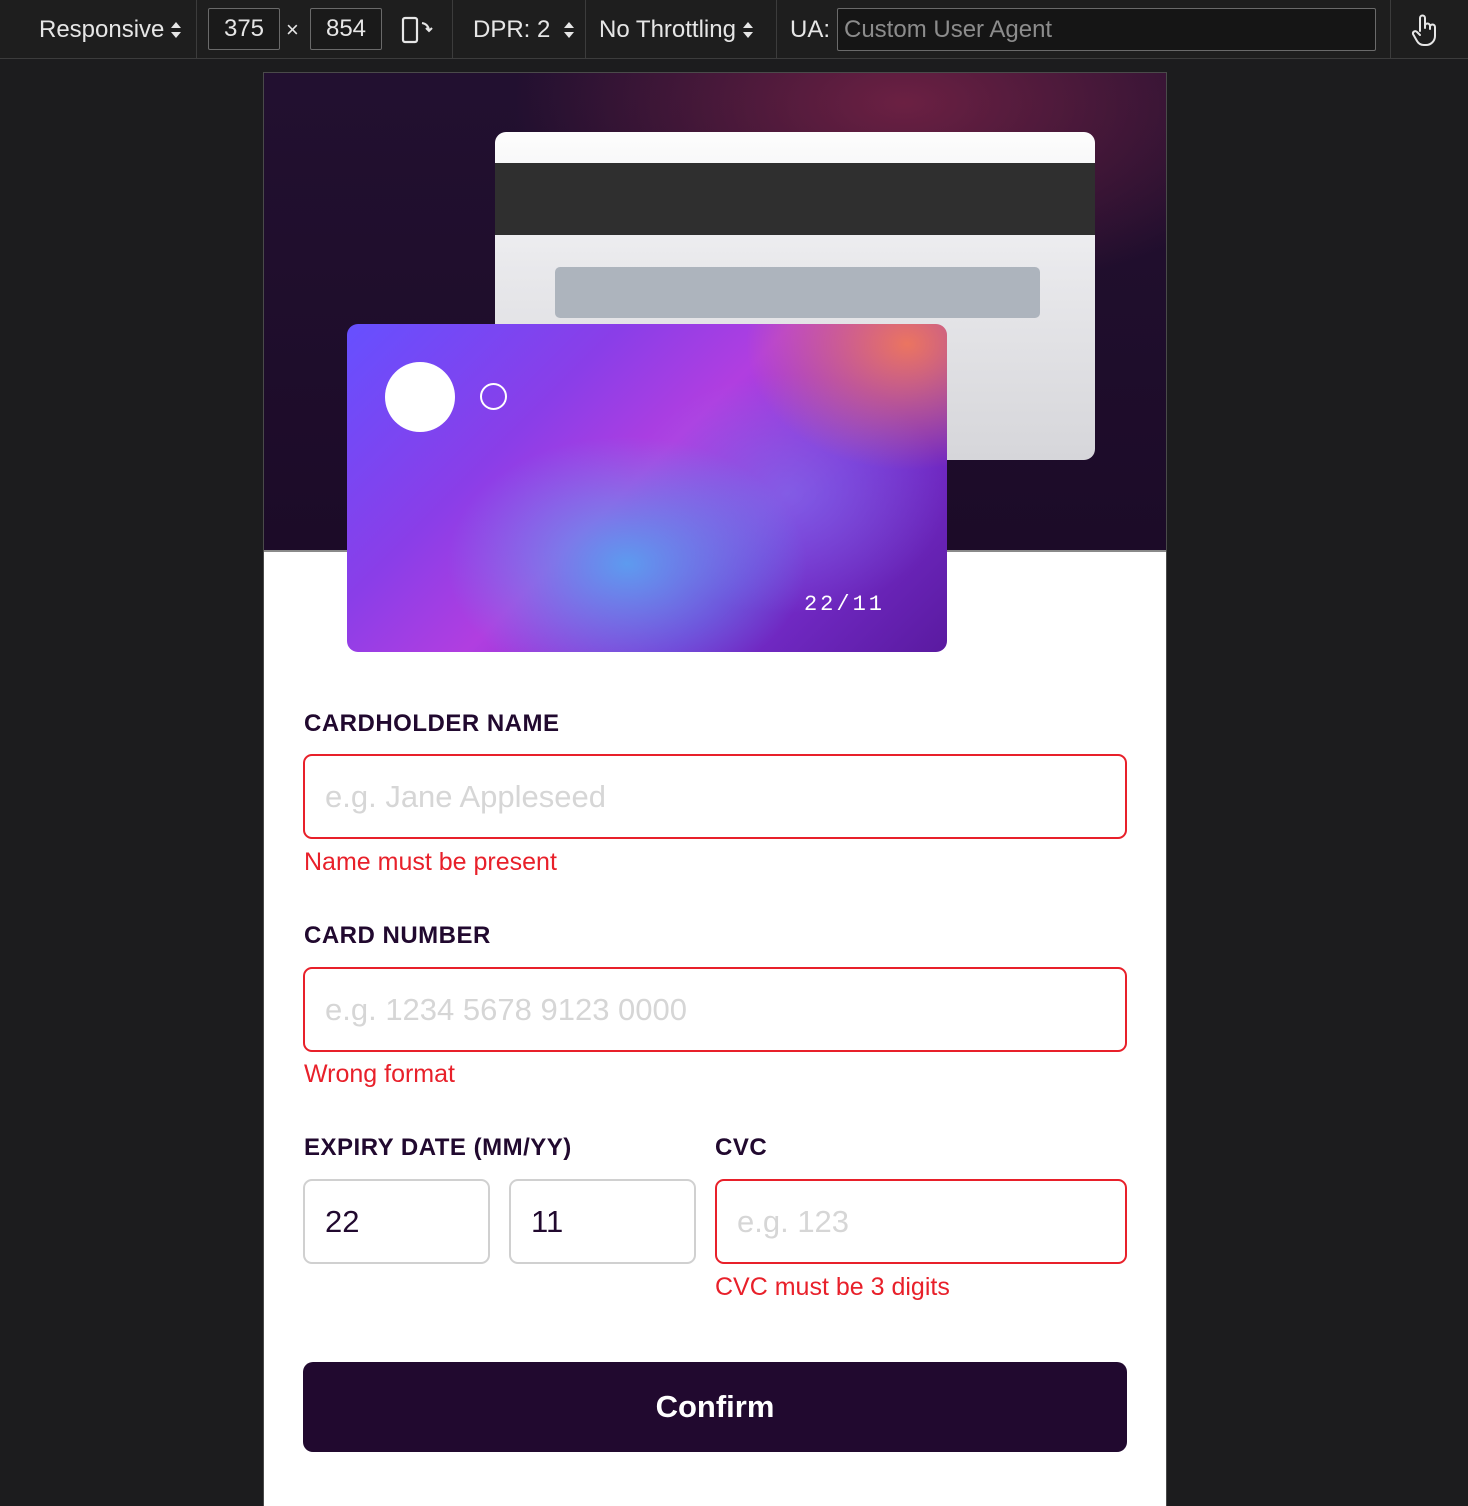 The image size is (1468, 1506). I want to click on card-expiry-display: 22/11, so click(844, 604).